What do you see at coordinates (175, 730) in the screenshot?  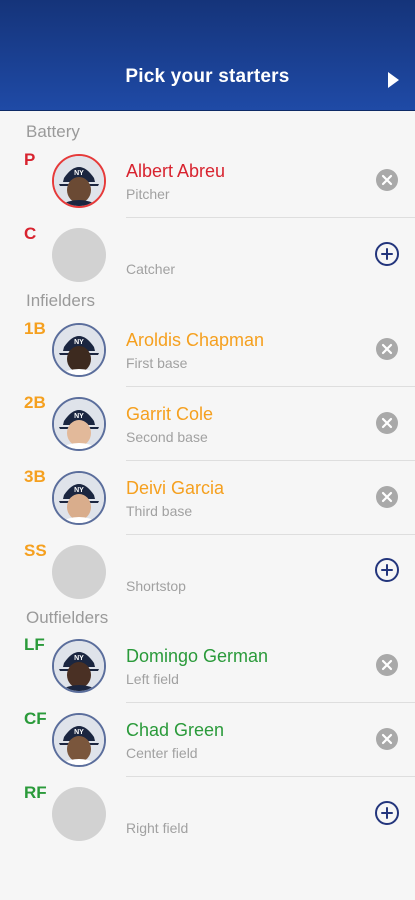 I see `player-name: Chad Green` at bounding box center [175, 730].